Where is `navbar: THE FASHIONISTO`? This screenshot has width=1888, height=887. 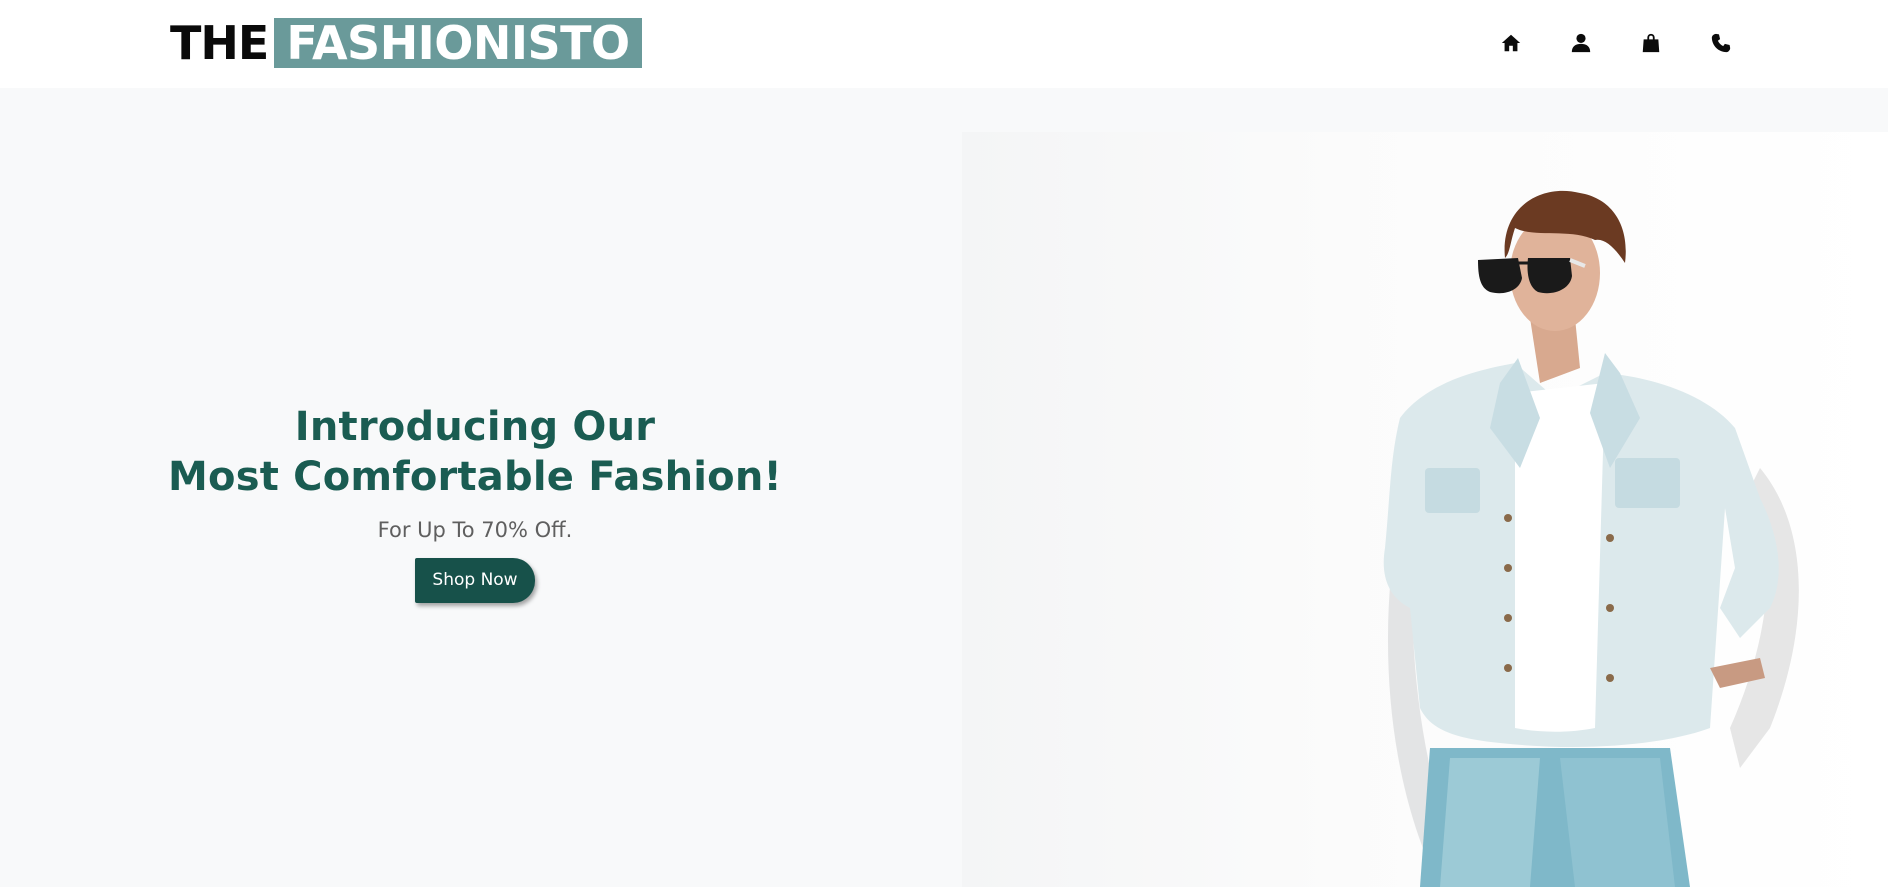
navbar: THE FASHIONISTO is located at coordinates (944, 44).